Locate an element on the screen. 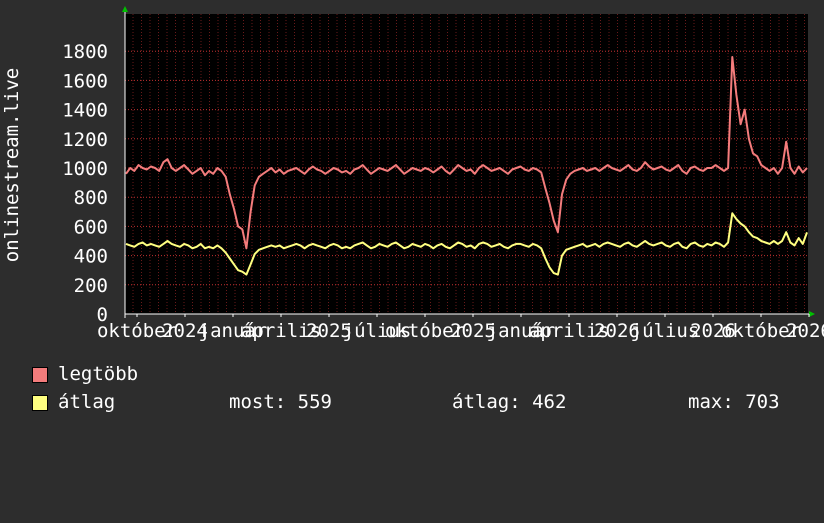  y-tick-label: 1600 is located at coordinates (85, 81).